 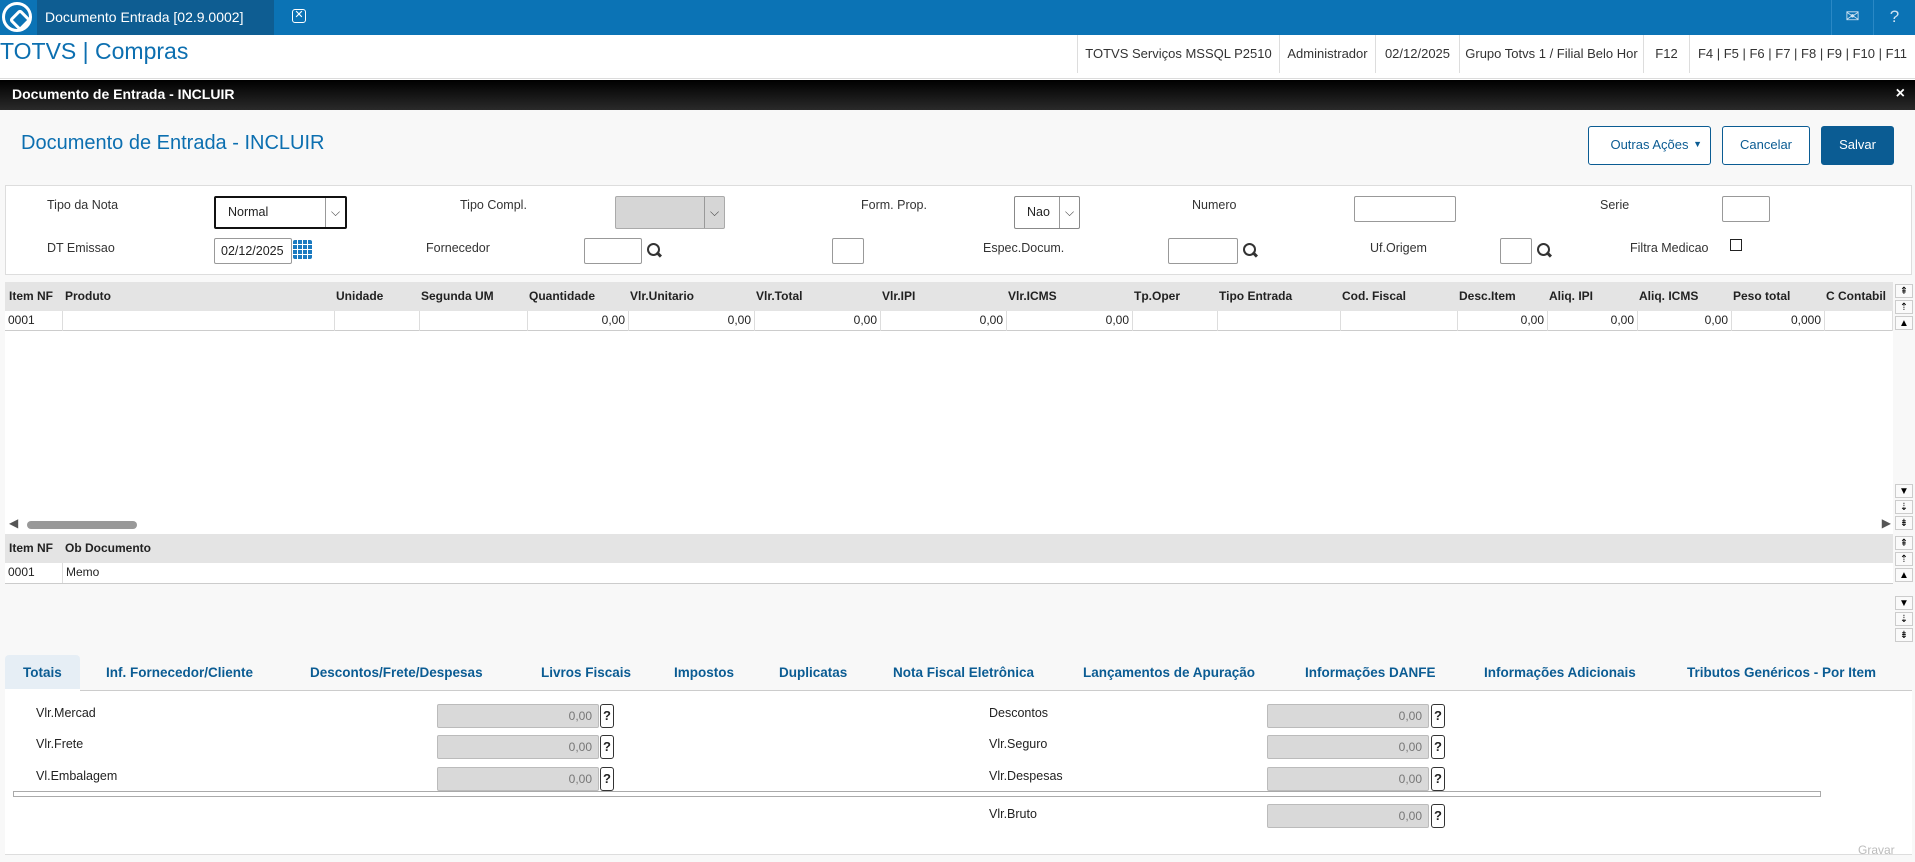 What do you see at coordinates (1155, 296) in the screenshot?
I see `col-header: Tp.Oper` at bounding box center [1155, 296].